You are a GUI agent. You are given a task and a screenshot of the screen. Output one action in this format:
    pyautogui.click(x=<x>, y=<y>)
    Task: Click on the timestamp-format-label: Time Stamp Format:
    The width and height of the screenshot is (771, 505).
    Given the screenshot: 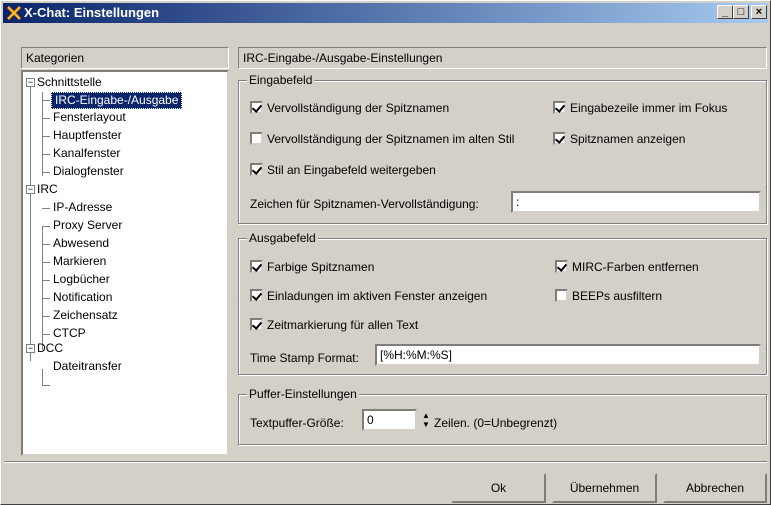 What is the action you would take?
    pyautogui.click(x=304, y=358)
    